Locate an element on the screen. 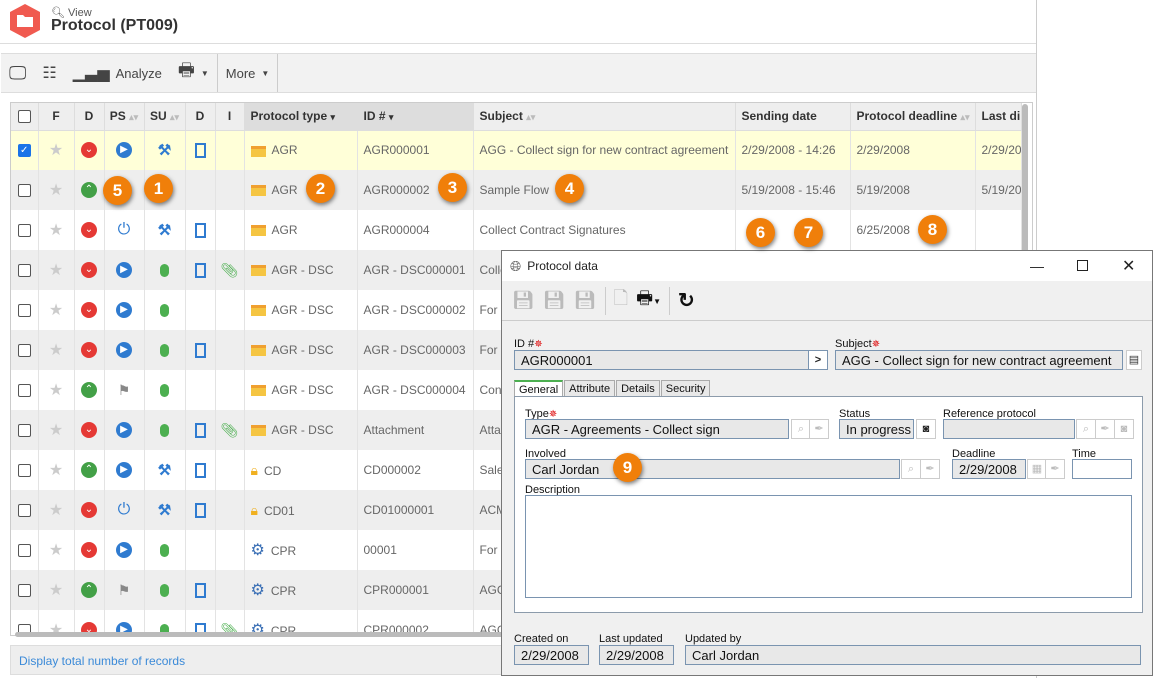 This screenshot has width=1155, height=678. column-header: Protocol deadline ▴▾ is located at coordinates (913, 117).